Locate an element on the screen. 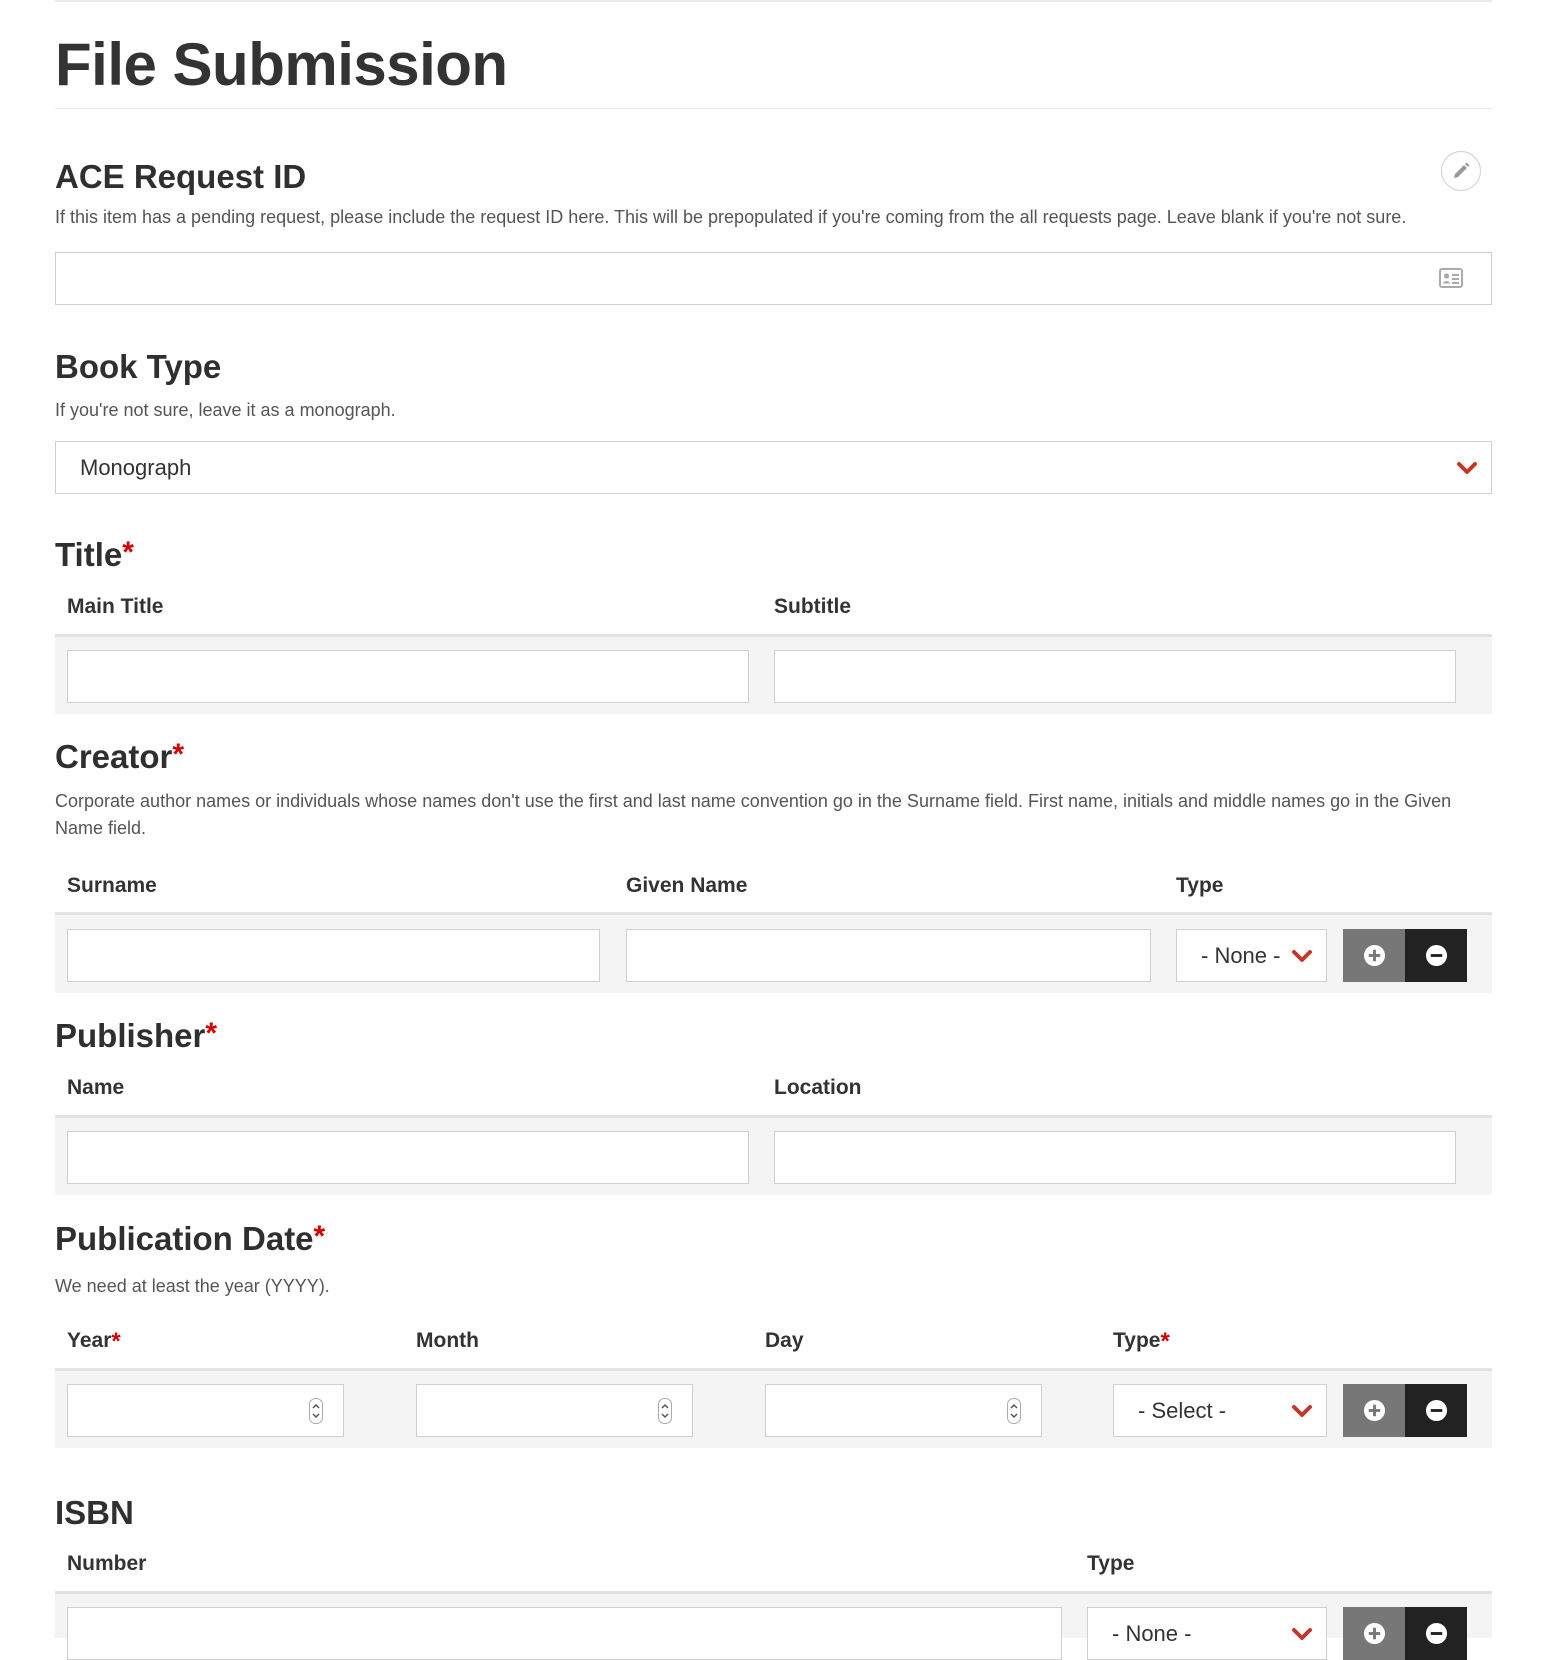 The image size is (1556, 1660). pencil-icon is located at coordinates (1462, 170).